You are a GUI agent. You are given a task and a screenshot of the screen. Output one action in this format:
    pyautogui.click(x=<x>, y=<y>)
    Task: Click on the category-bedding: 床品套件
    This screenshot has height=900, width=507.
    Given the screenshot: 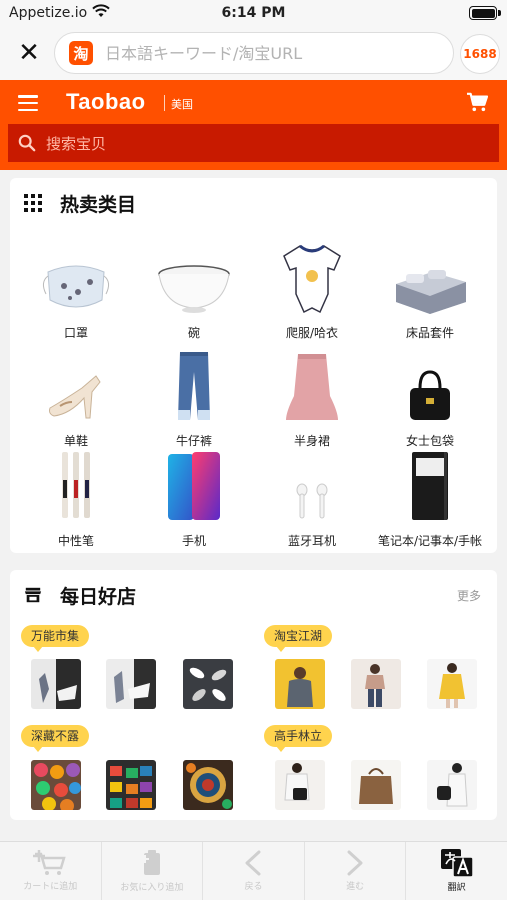 What is the action you would take?
    pyautogui.click(x=430, y=289)
    